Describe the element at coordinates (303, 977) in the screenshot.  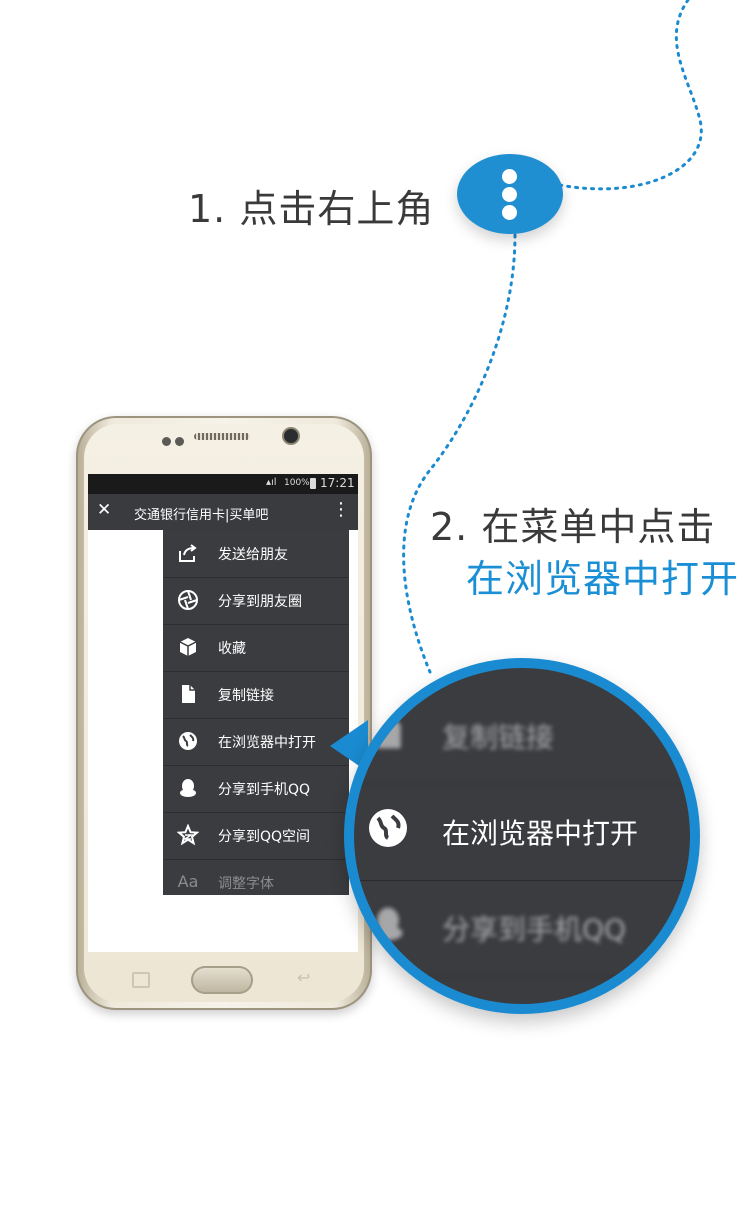
I see `back-icon: ↩` at that location.